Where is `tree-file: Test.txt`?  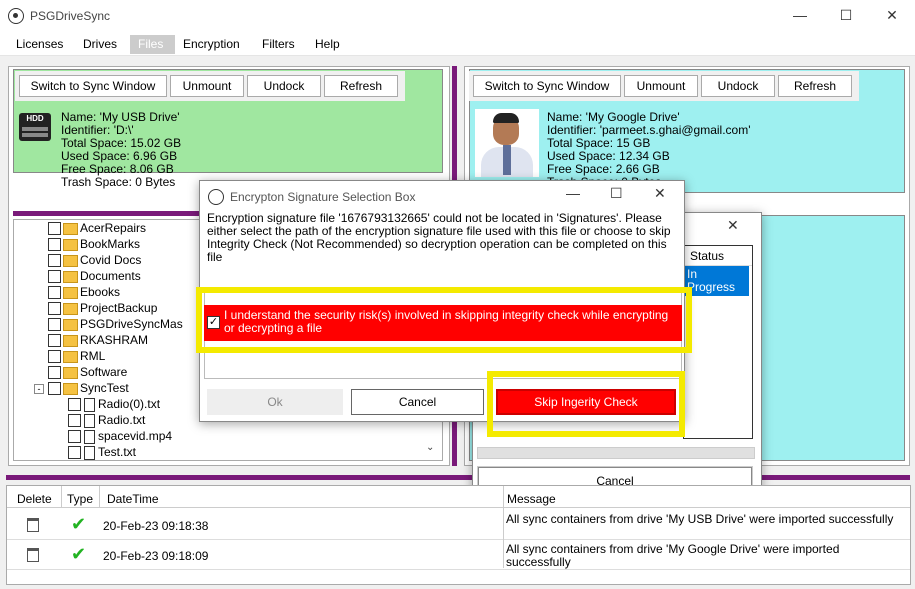
tree-file: Test.txt is located at coordinates (125, 452).